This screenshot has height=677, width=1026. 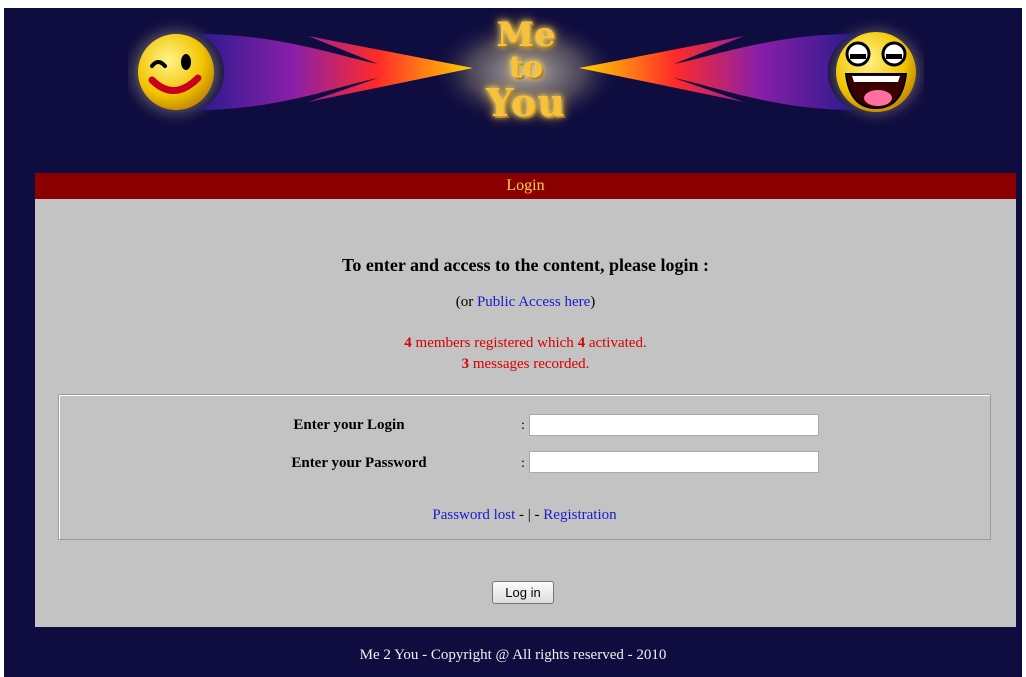 I want to click on activated-text: activated., so click(x=616, y=343).